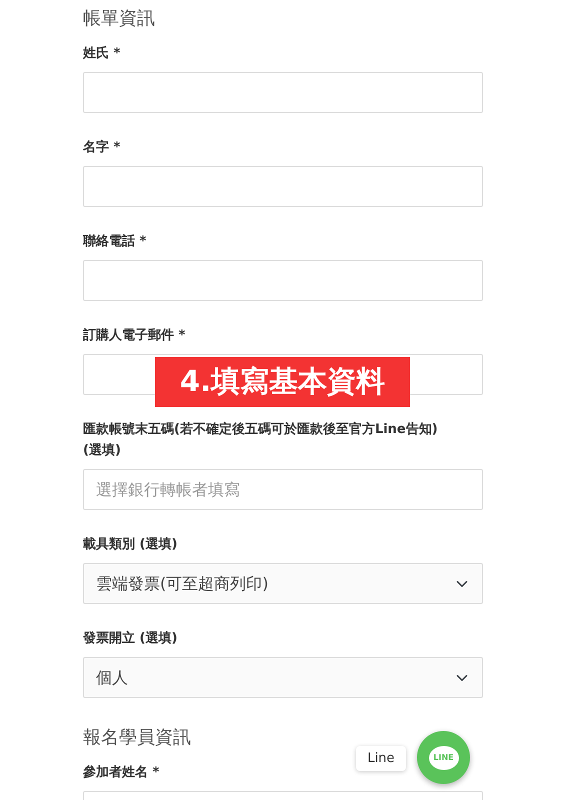  Describe the element at coordinates (119, 19) in the screenshot. I see `section-heading: 帳單資訊` at that location.